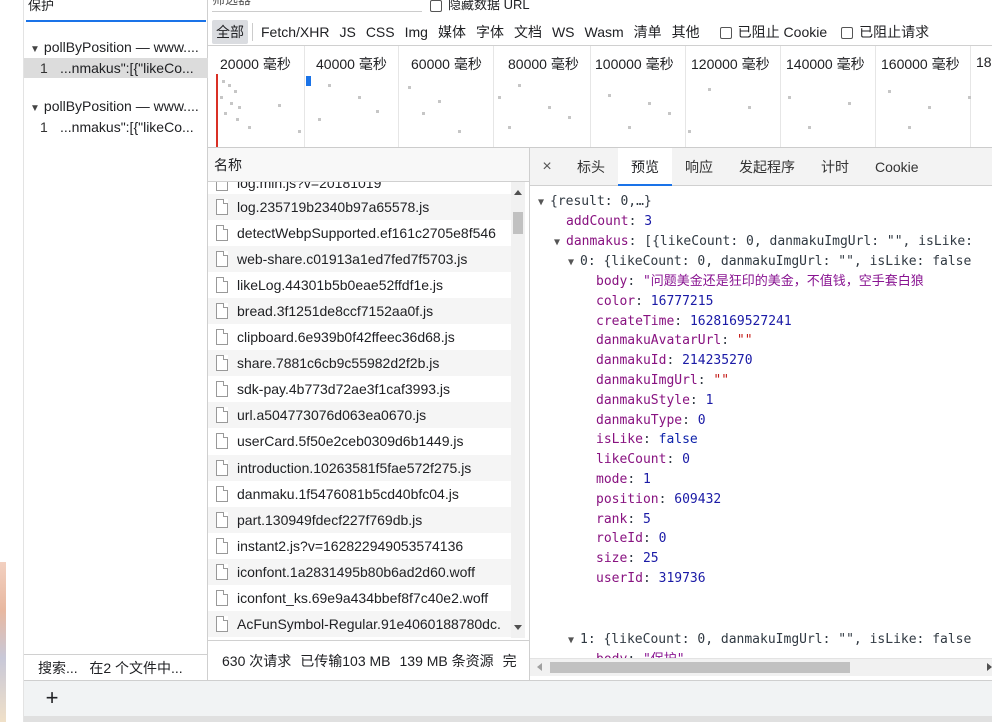 The image size is (992, 722). Describe the element at coordinates (360, 572) in the screenshot. I see `request-row: iconfont.1a2831495b80b6ad2d60.woff` at that location.